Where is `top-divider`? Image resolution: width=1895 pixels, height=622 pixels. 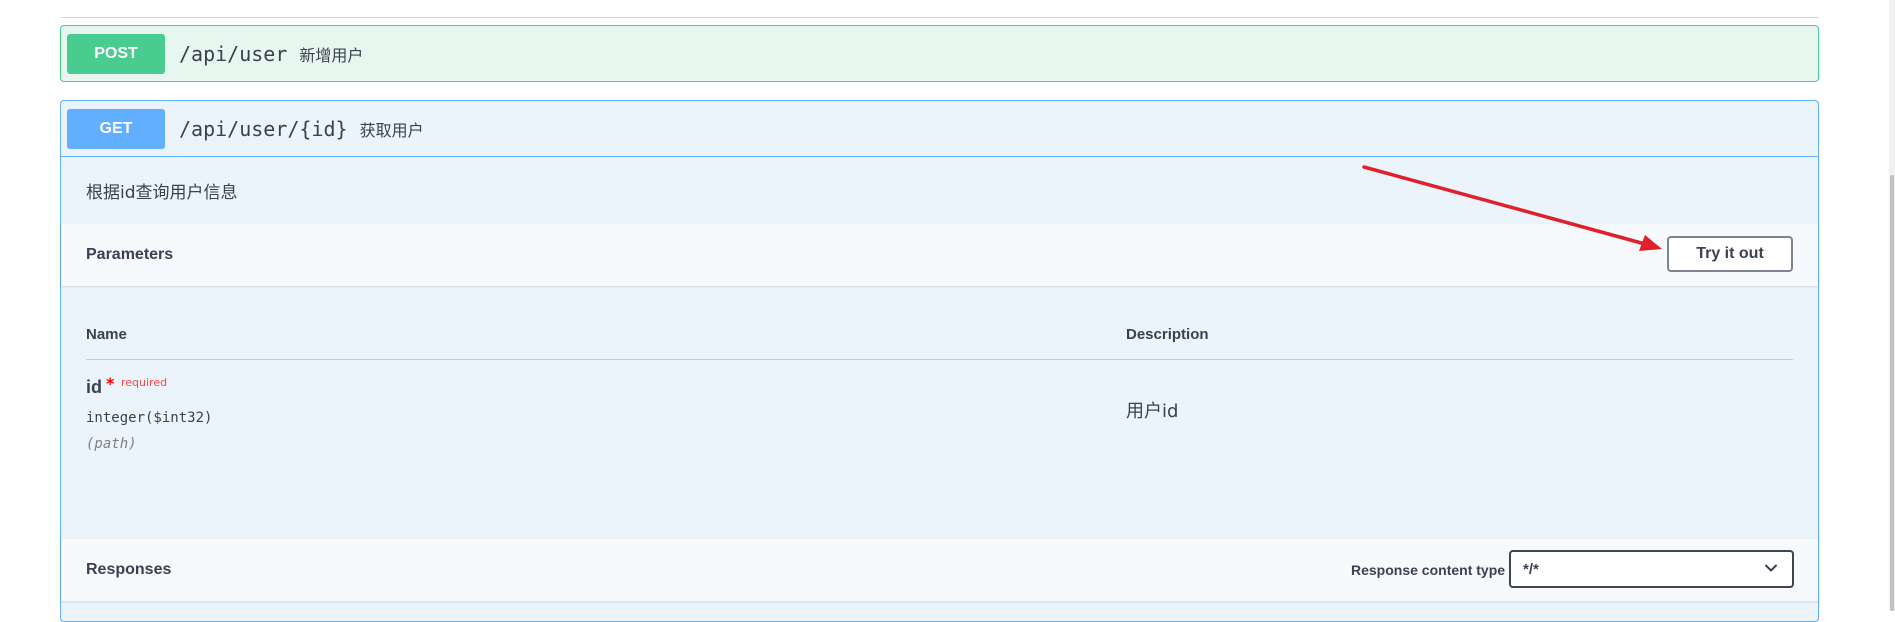 top-divider is located at coordinates (939, 17).